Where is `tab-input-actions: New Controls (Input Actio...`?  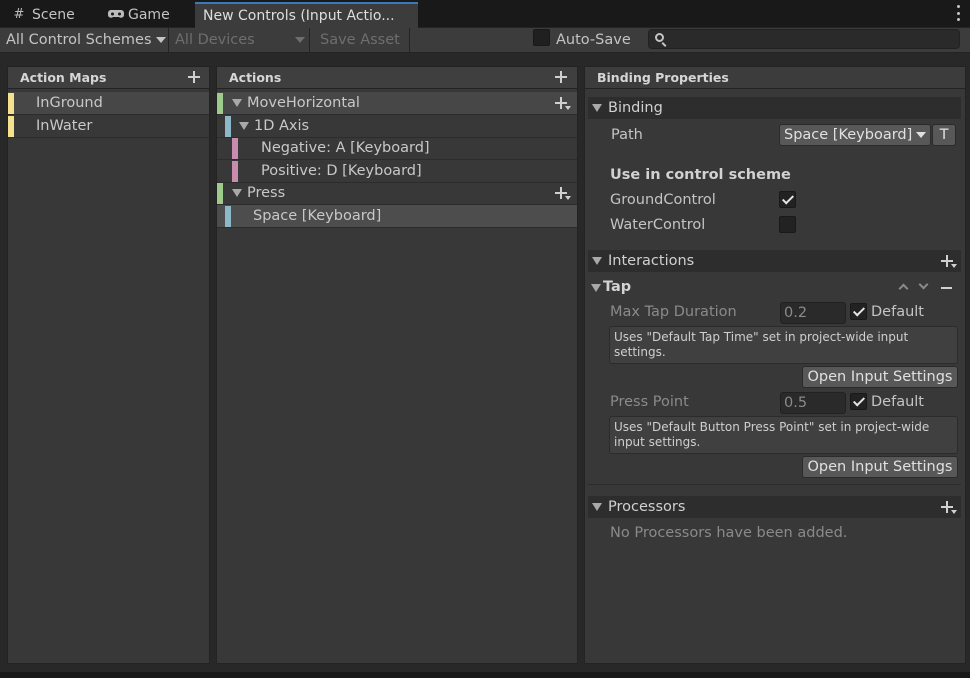 tab-input-actions: New Controls (Input Actio... is located at coordinates (306, 15).